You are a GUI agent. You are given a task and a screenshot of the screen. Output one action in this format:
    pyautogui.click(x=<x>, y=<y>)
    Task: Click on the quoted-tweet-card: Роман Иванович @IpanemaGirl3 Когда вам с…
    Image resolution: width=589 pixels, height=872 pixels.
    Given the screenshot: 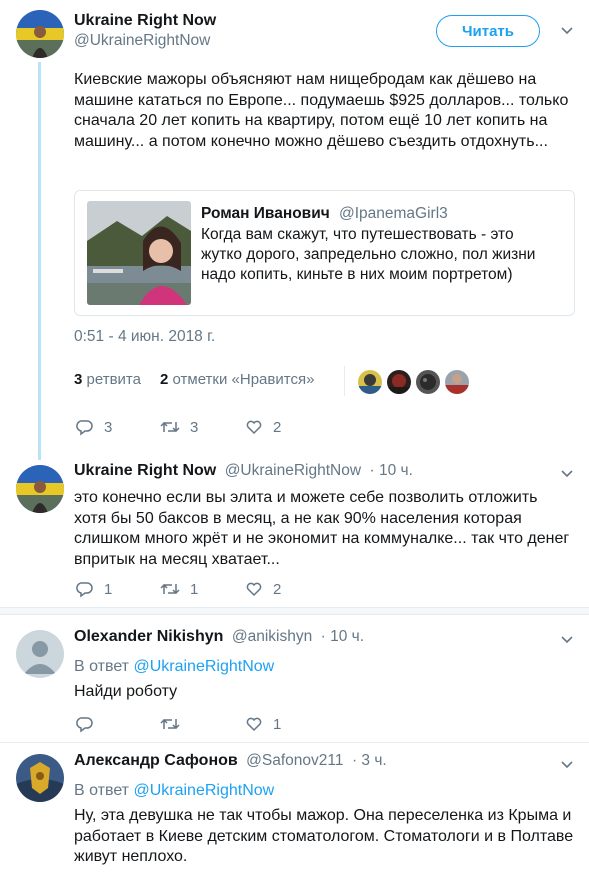 What is the action you would take?
    pyautogui.click(x=324, y=253)
    